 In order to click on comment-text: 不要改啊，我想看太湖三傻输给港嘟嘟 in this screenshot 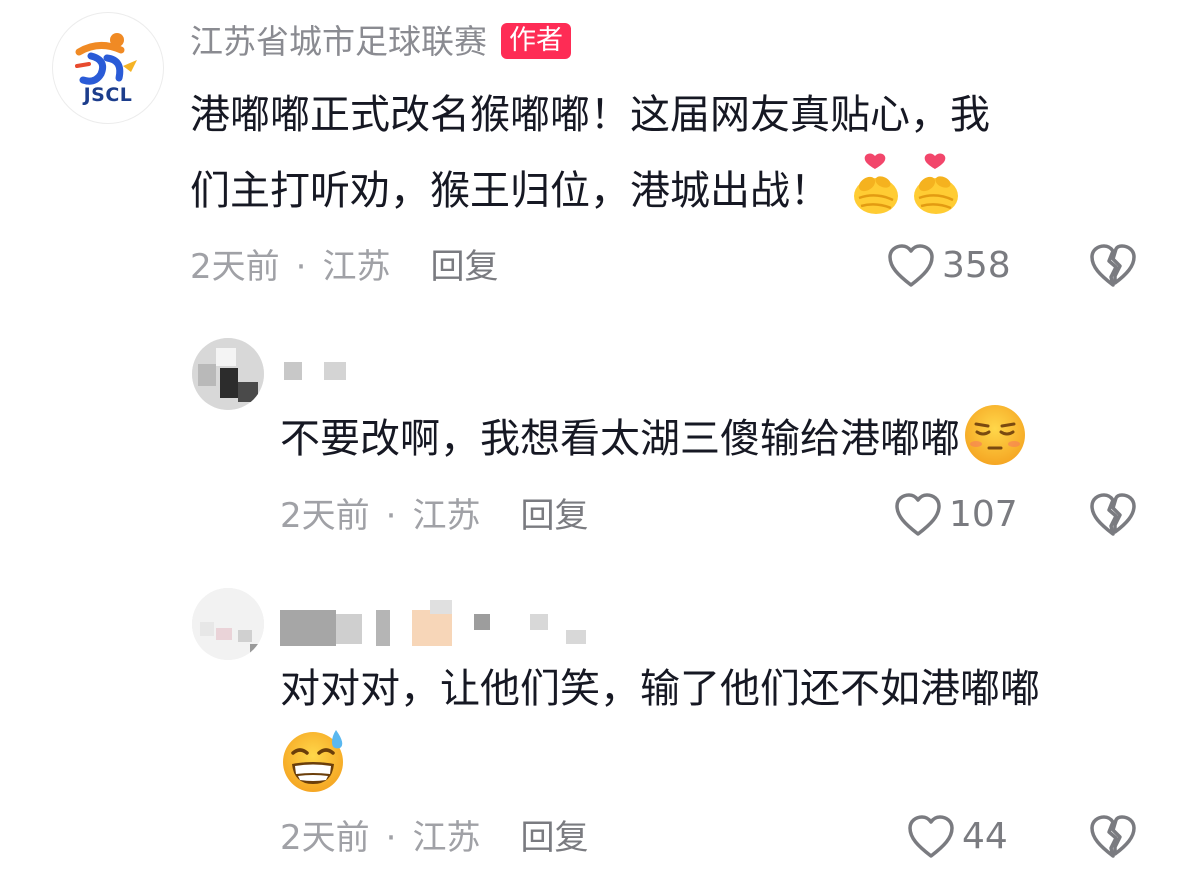, I will do `click(654, 447)`.